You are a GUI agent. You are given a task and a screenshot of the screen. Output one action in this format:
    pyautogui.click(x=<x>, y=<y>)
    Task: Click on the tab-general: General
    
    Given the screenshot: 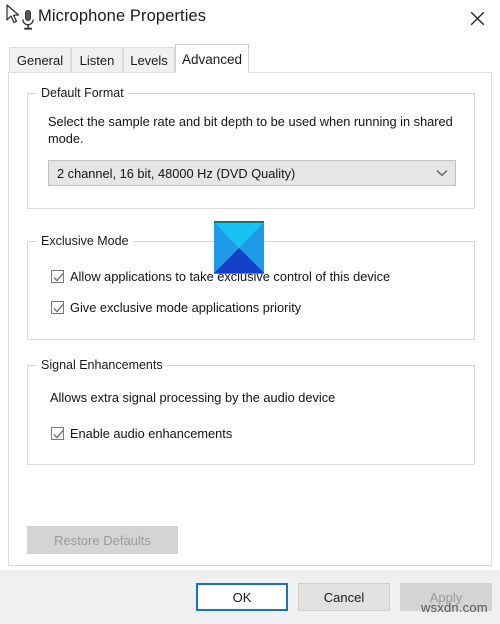 What is the action you would take?
    pyautogui.click(x=40, y=60)
    